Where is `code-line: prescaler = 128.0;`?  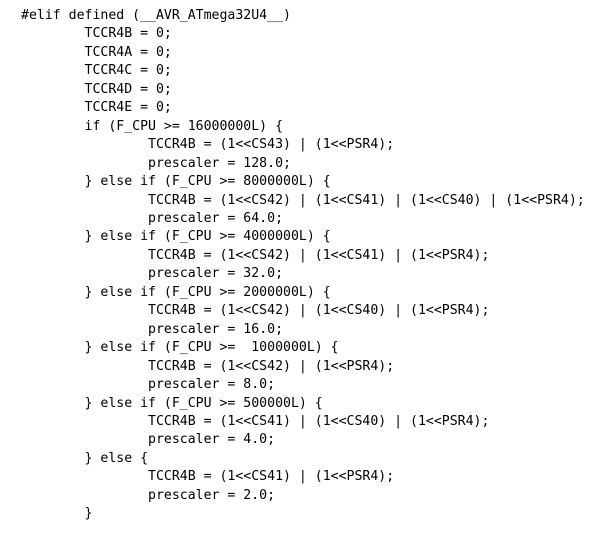 code-line: prescaler = 128.0; is located at coordinates (156, 163).